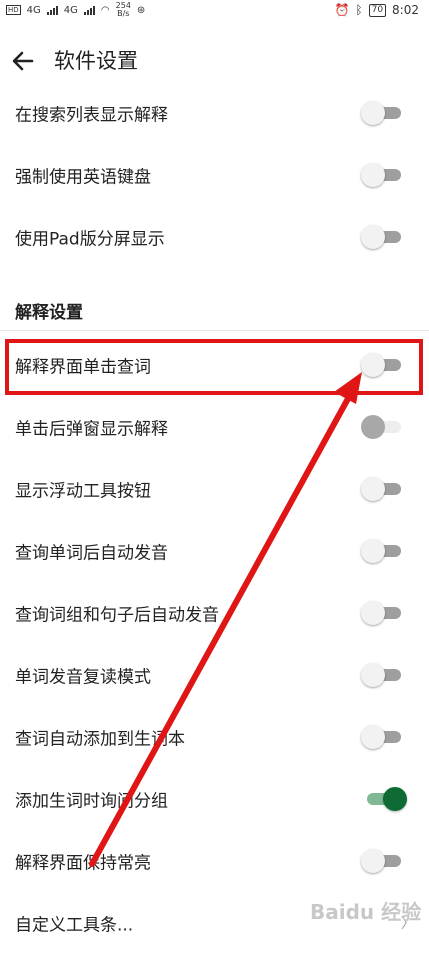 This screenshot has width=429, height=954. I want to click on setting-label: 单词发音复读模式, so click(83, 677).